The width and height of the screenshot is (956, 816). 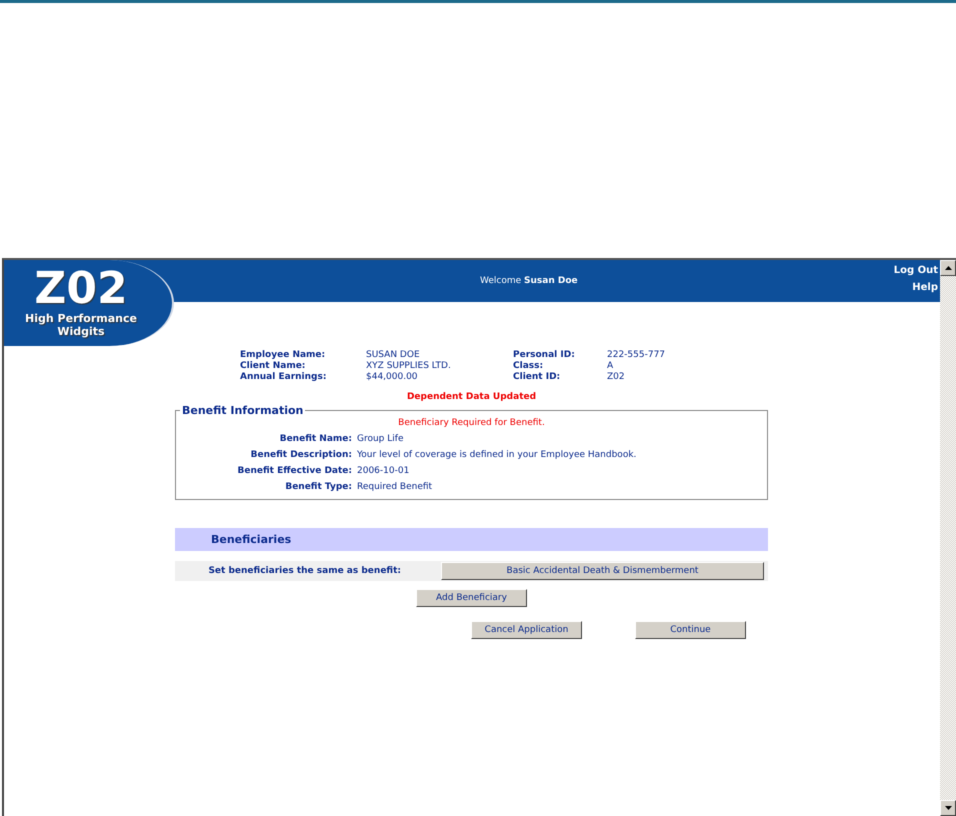 What do you see at coordinates (89, 303) in the screenshot?
I see `logo: Z02 High Performance Widgits` at bounding box center [89, 303].